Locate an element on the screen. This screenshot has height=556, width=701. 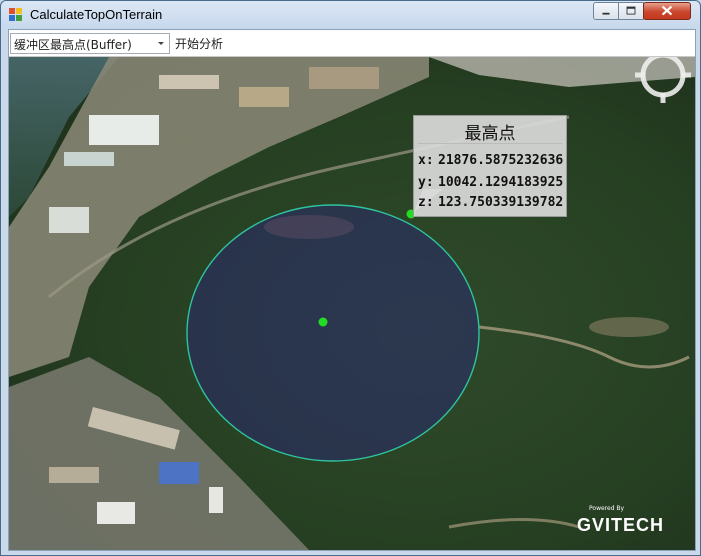
y-value: 10042.1294183925 is located at coordinates (501, 182).